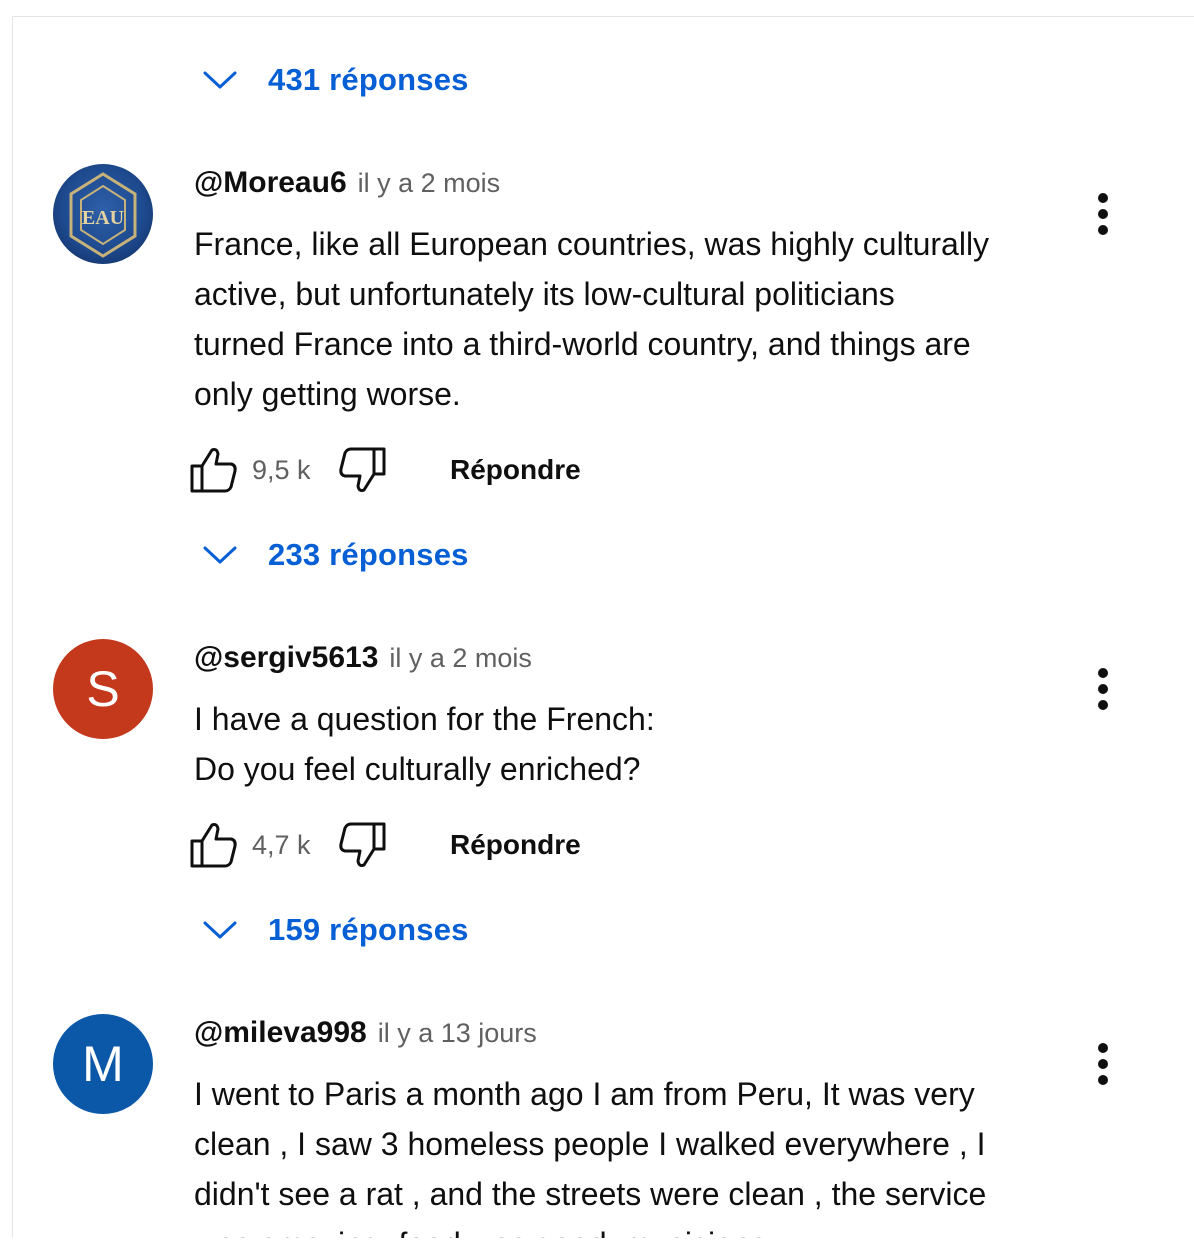 This screenshot has width=1194, height=1255. I want to click on comment-header: @sergiv5613 il y a 2 mois, so click(363, 661).